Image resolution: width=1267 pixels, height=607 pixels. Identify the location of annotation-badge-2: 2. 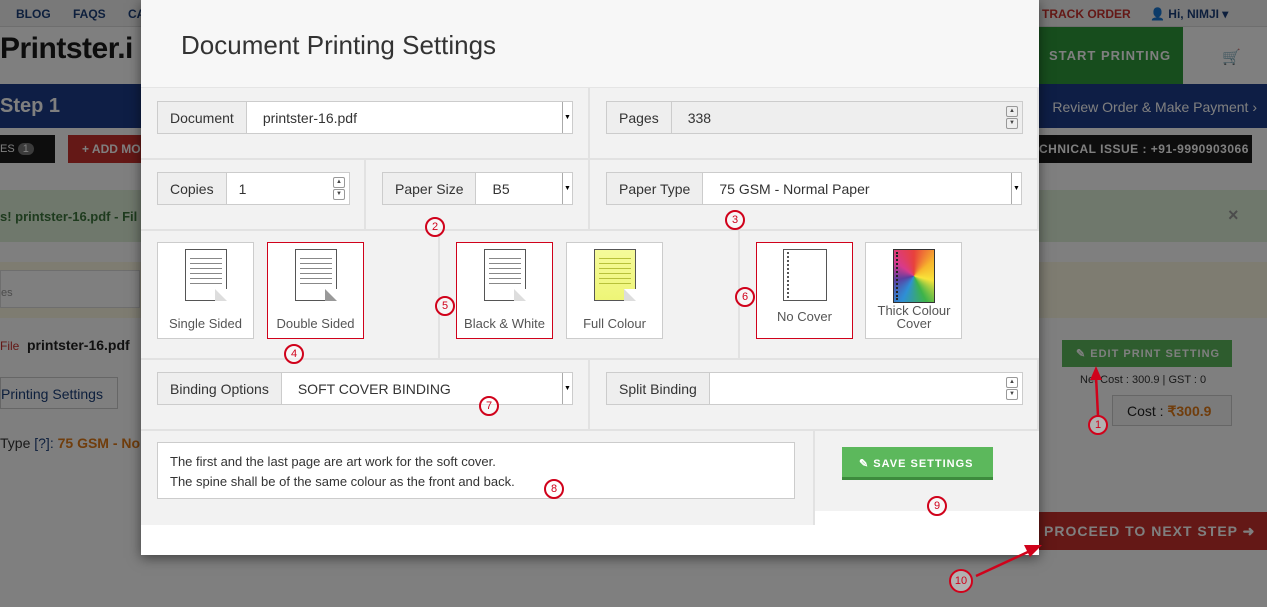
(435, 227).